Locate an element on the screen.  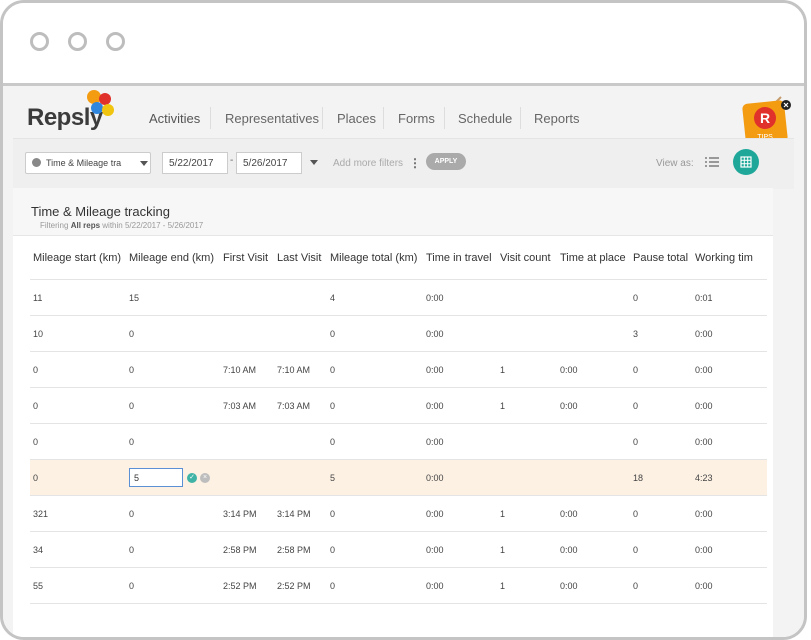
nav-forms: Forms is located at coordinates (416, 118).